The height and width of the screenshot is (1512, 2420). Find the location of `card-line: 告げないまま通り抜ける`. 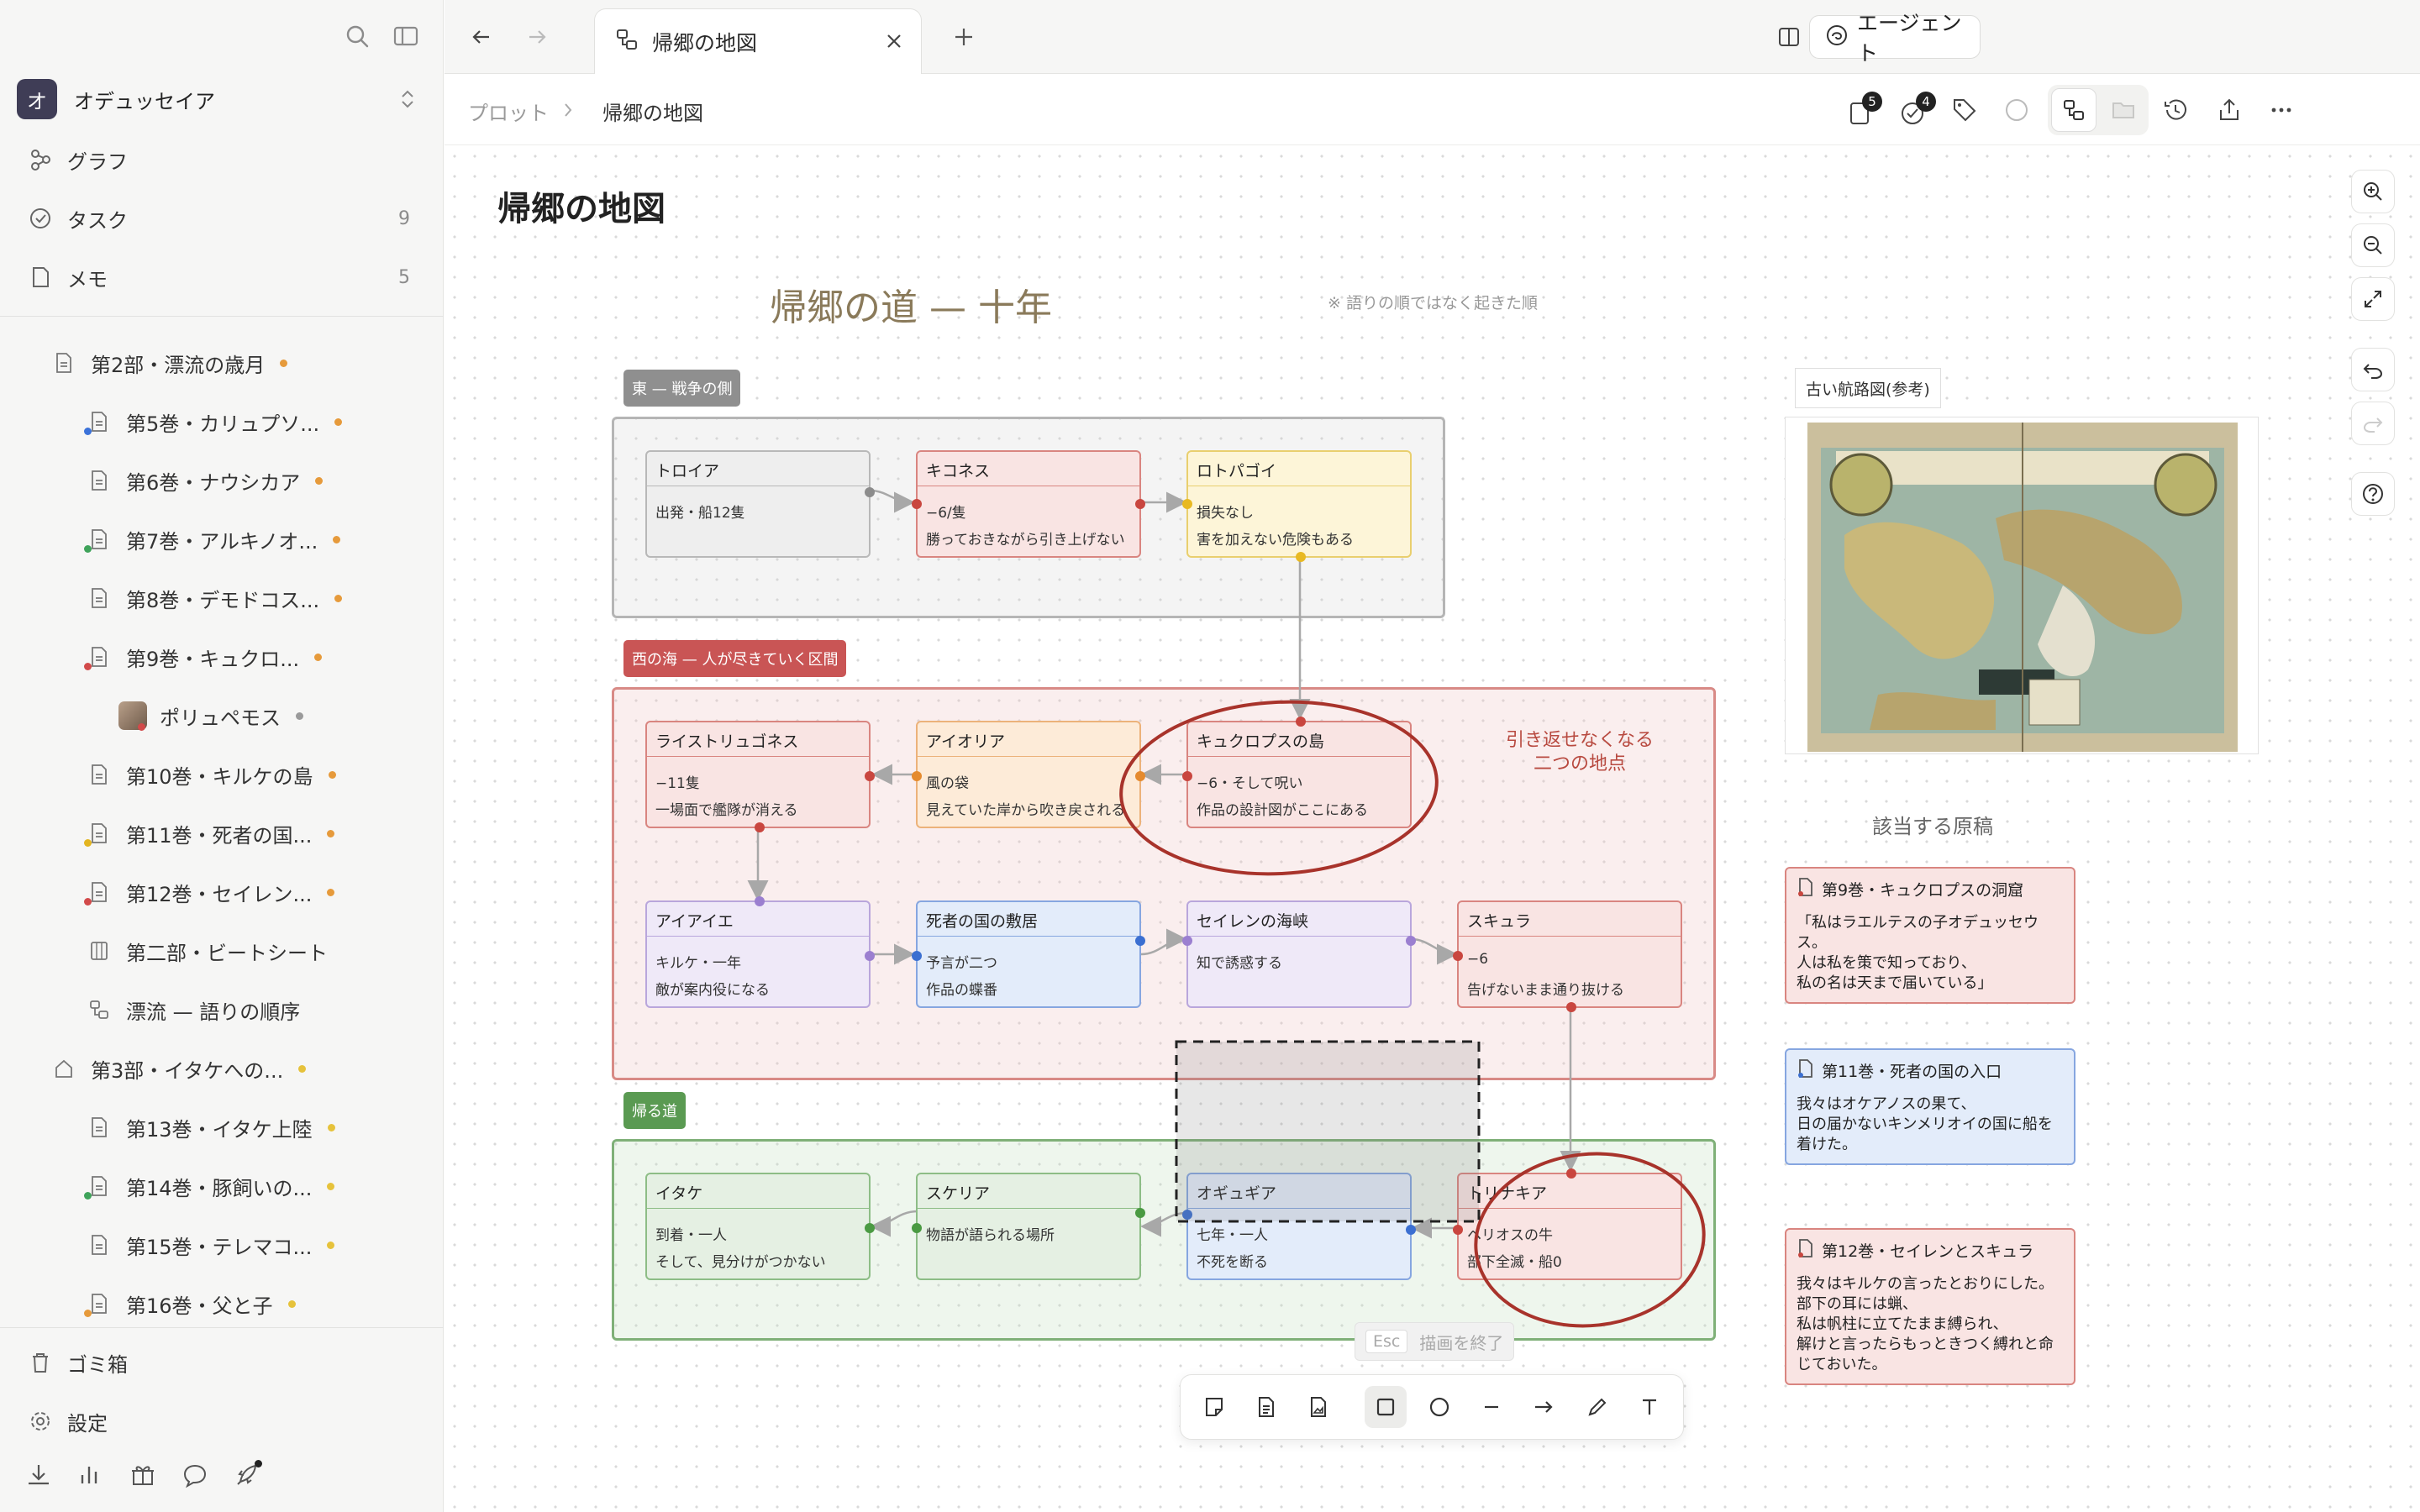

card-line: 告げないまま通り抜ける is located at coordinates (1545, 990).